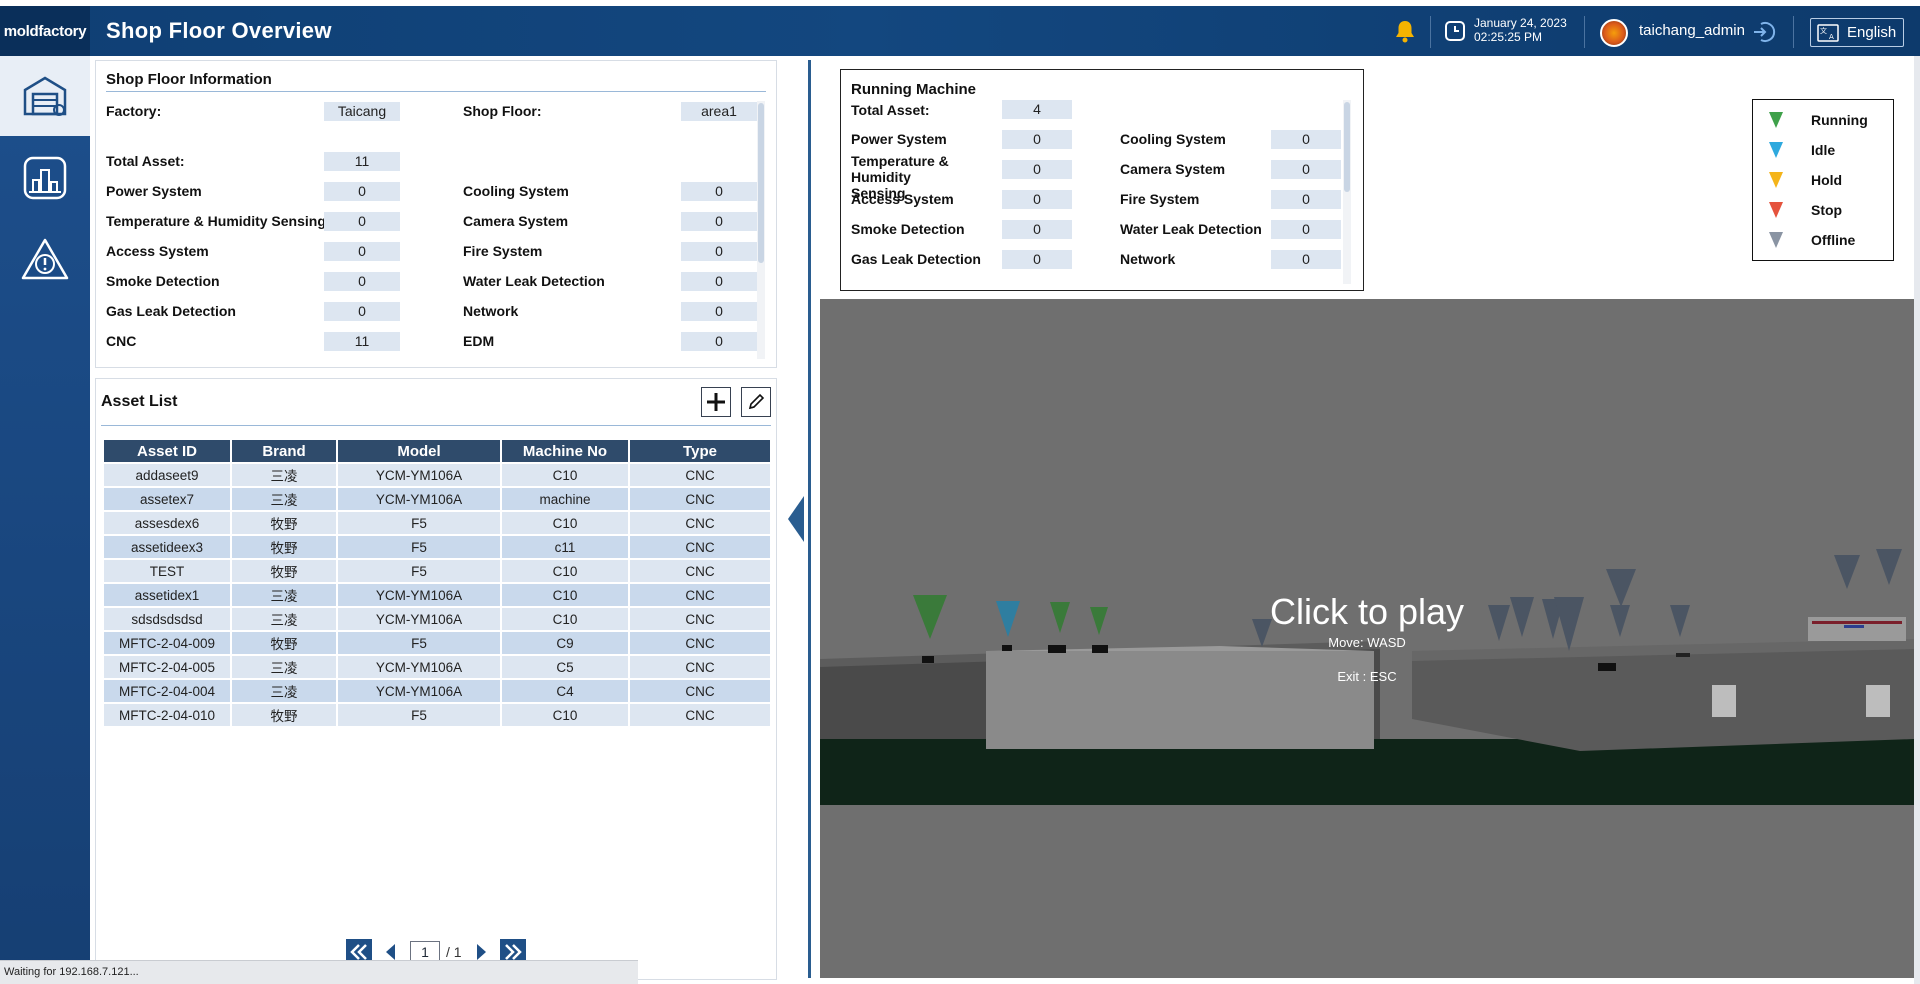 Image resolution: width=1920 pixels, height=984 pixels. I want to click on logo-text: moldfactory, so click(45, 31).